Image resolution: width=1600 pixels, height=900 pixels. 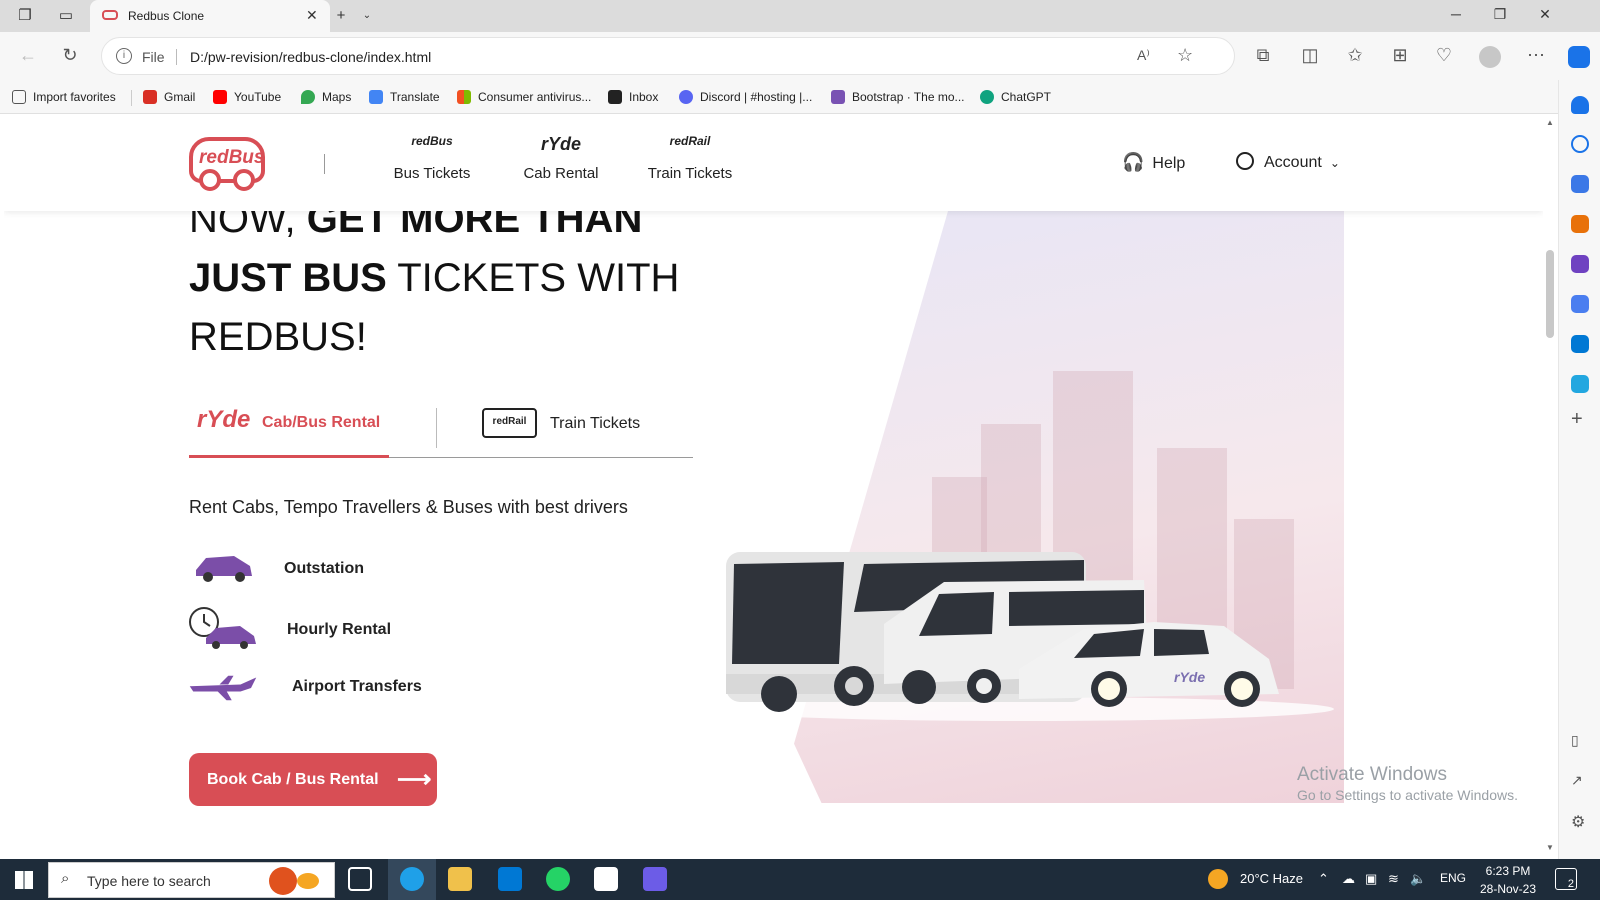 What do you see at coordinates (1456, 14) in the screenshot?
I see `minimize-icon: ─` at bounding box center [1456, 14].